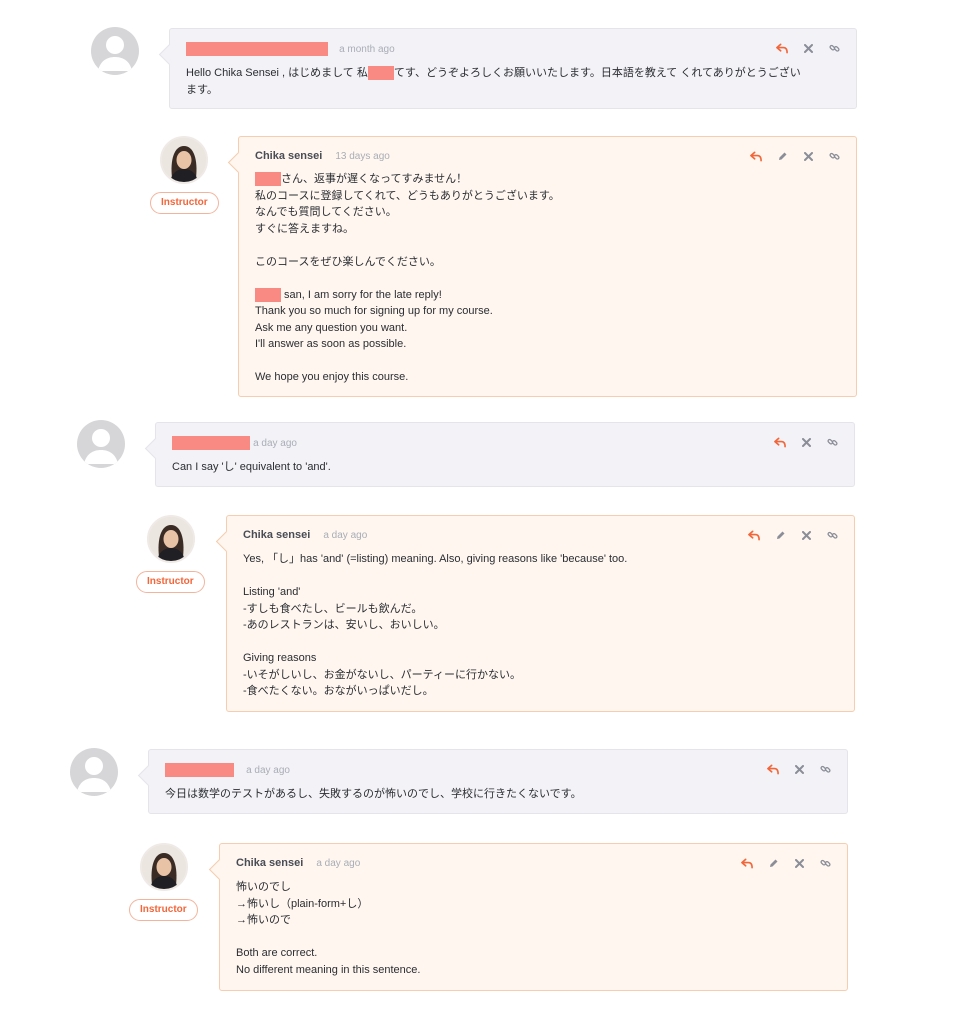 The image size is (969, 1018). I want to click on comment-text: 怖いのでし, so click(263, 887).